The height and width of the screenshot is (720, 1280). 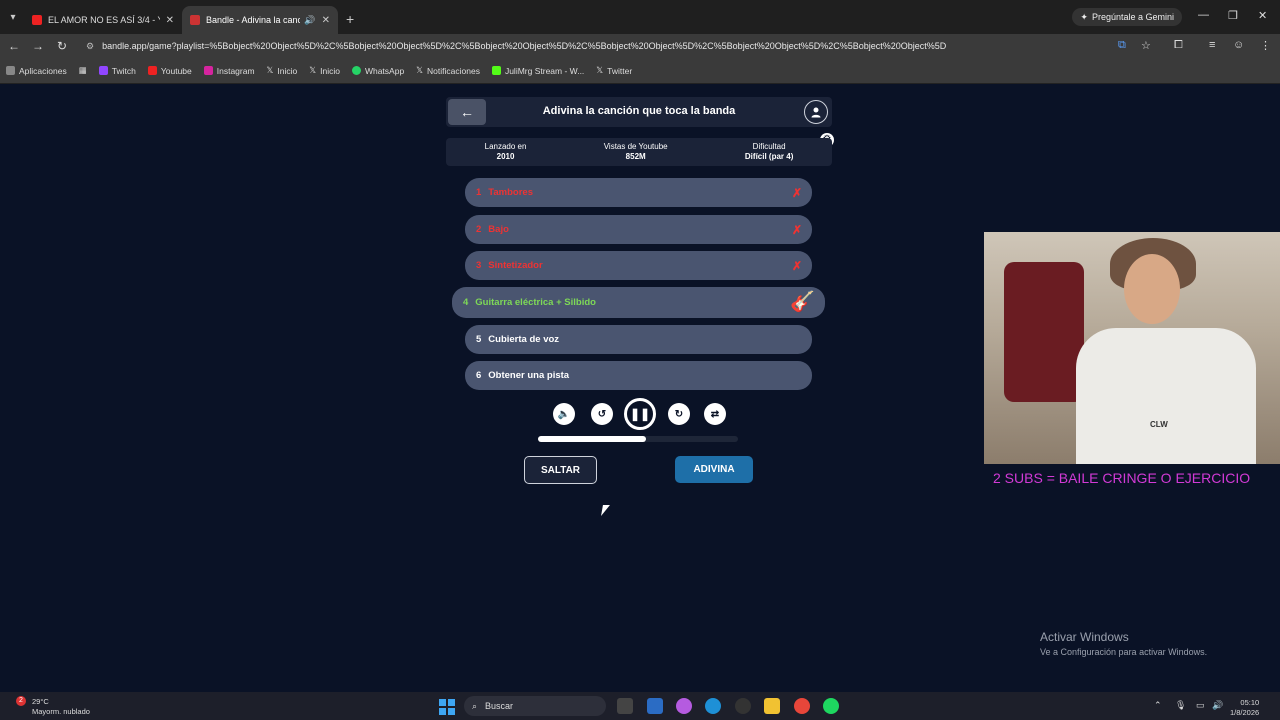 What do you see at coordinates (123, 70) in the screenshot?
I see `bookmark-label: Twitch` at bounding box center [123, 70].